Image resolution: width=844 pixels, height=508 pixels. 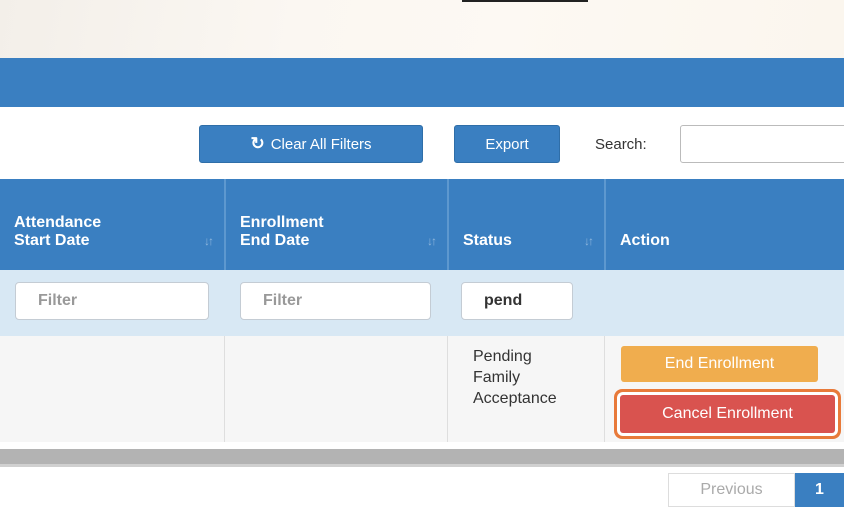 What do you see at coordinates (502, 356) in the screenshot?
I see `status-line: Pending` at bounding box center [502, 356].